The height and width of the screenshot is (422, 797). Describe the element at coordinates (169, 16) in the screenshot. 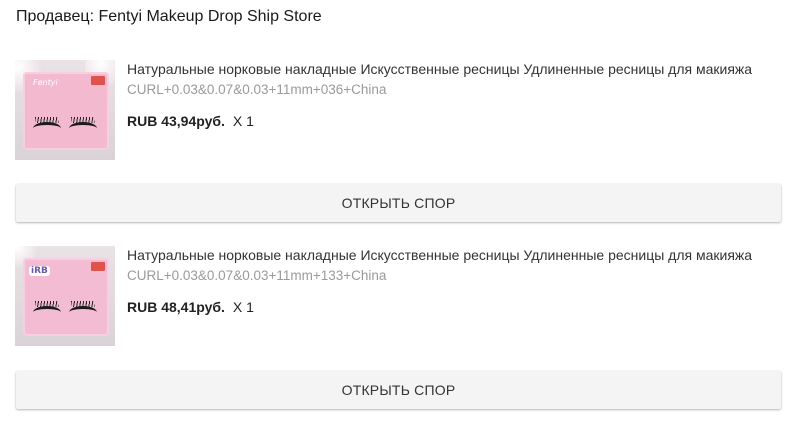

I see `seller-name: Продавец: Fentyi Makeup Drop Ship Store` at that location.